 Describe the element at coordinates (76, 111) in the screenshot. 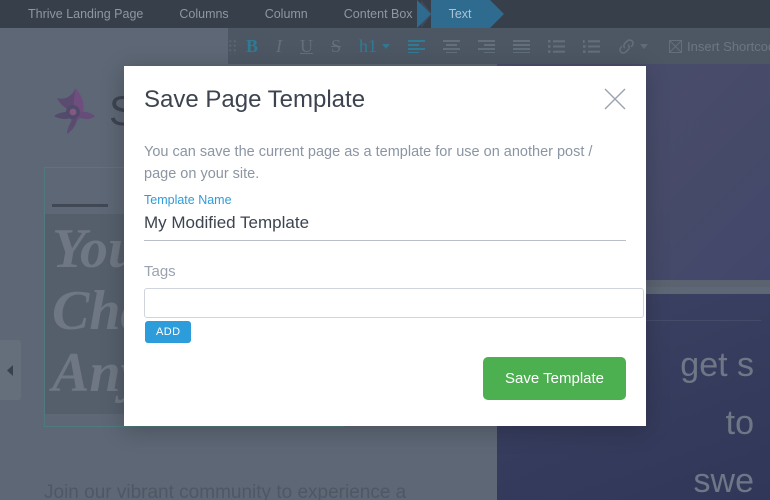

I see `butterfly-logo-icon` at that location.